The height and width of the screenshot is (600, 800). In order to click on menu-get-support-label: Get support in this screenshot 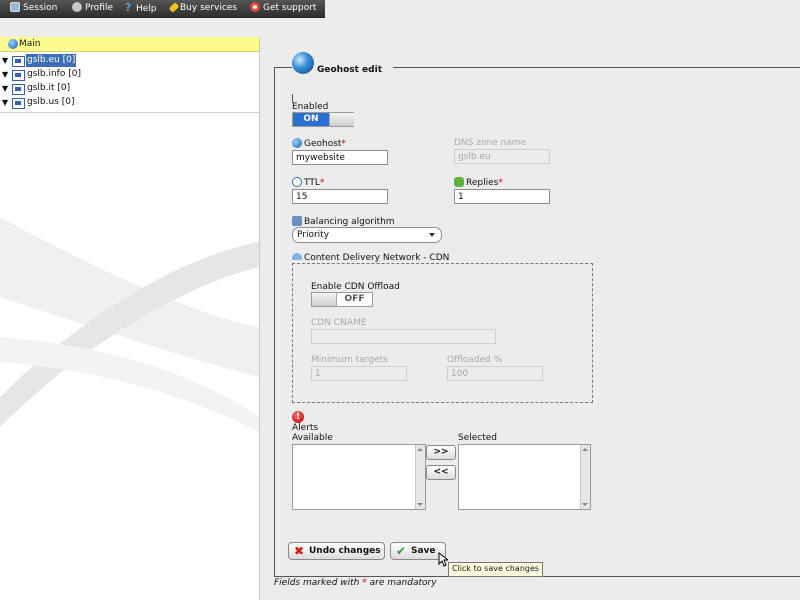, I will do `click(290, 8)`.